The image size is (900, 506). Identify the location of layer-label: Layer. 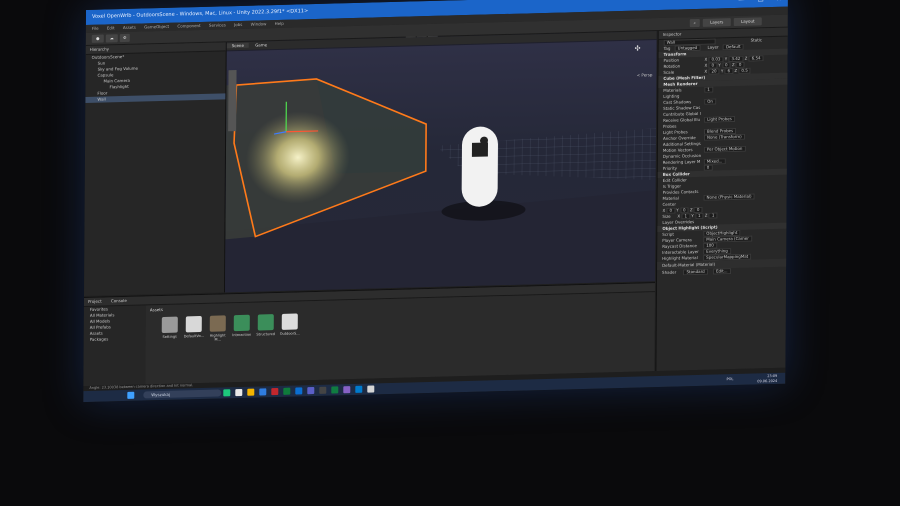
(713, 47).